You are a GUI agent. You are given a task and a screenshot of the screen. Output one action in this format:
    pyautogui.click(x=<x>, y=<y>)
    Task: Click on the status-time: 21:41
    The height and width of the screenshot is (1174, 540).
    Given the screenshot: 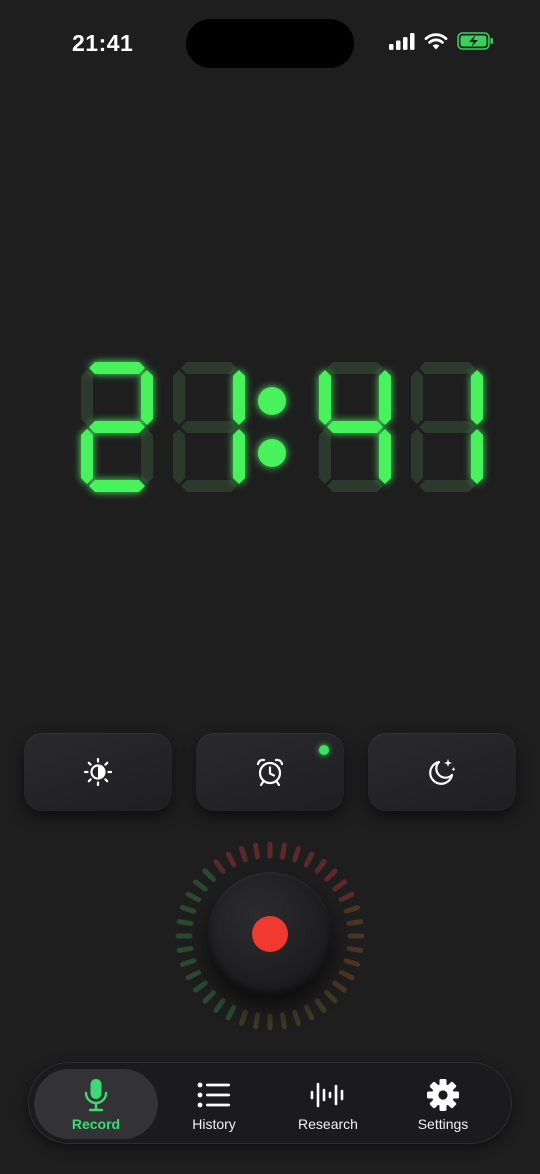 What is the action you would take?
    pyautogui.click(x=103, y=43)
    